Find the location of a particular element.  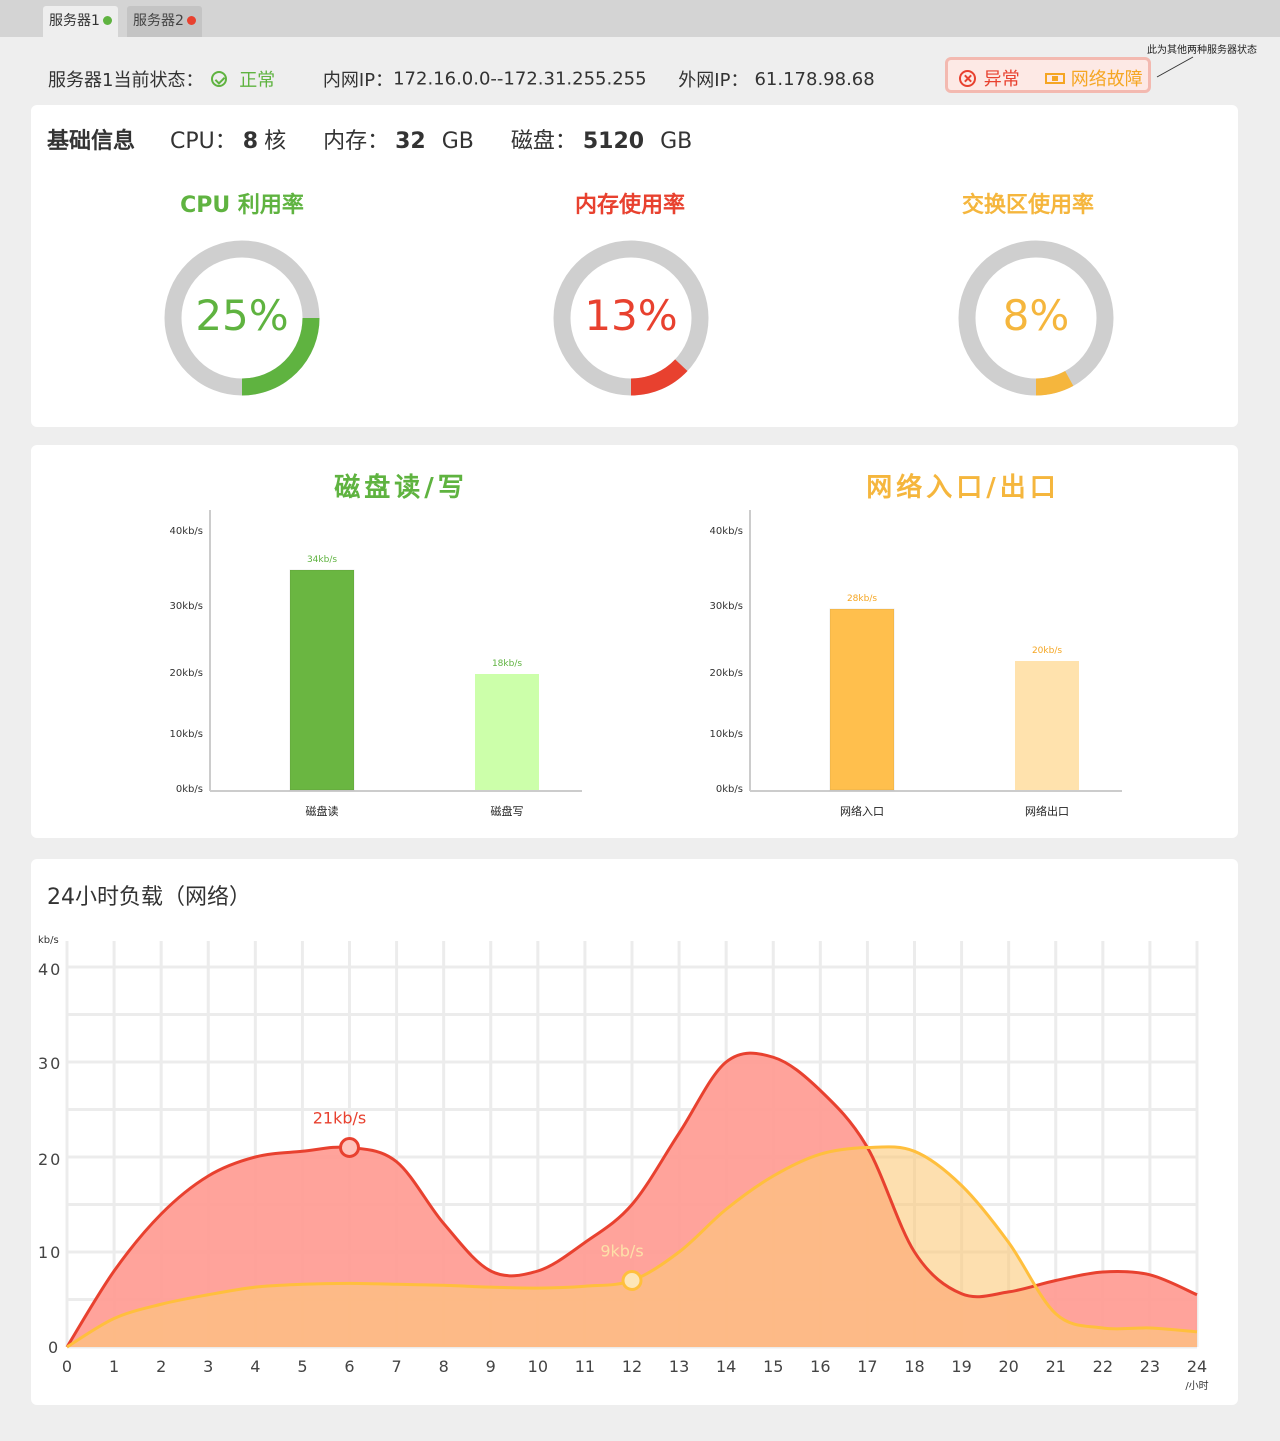

y-axis-unit: kb/s is located at coordinates (48, 940).